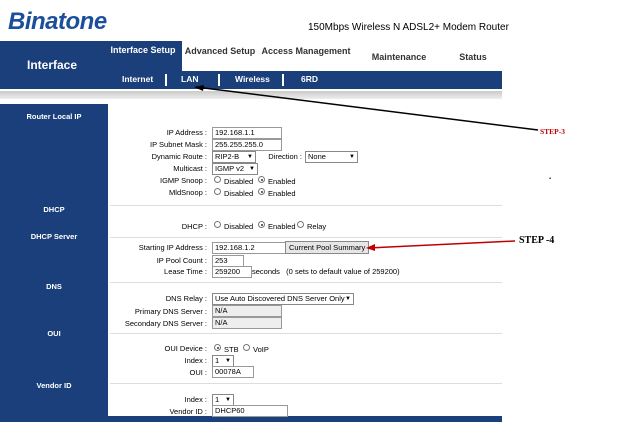  I want to click on step3-arrow-line, so click(367, 108).